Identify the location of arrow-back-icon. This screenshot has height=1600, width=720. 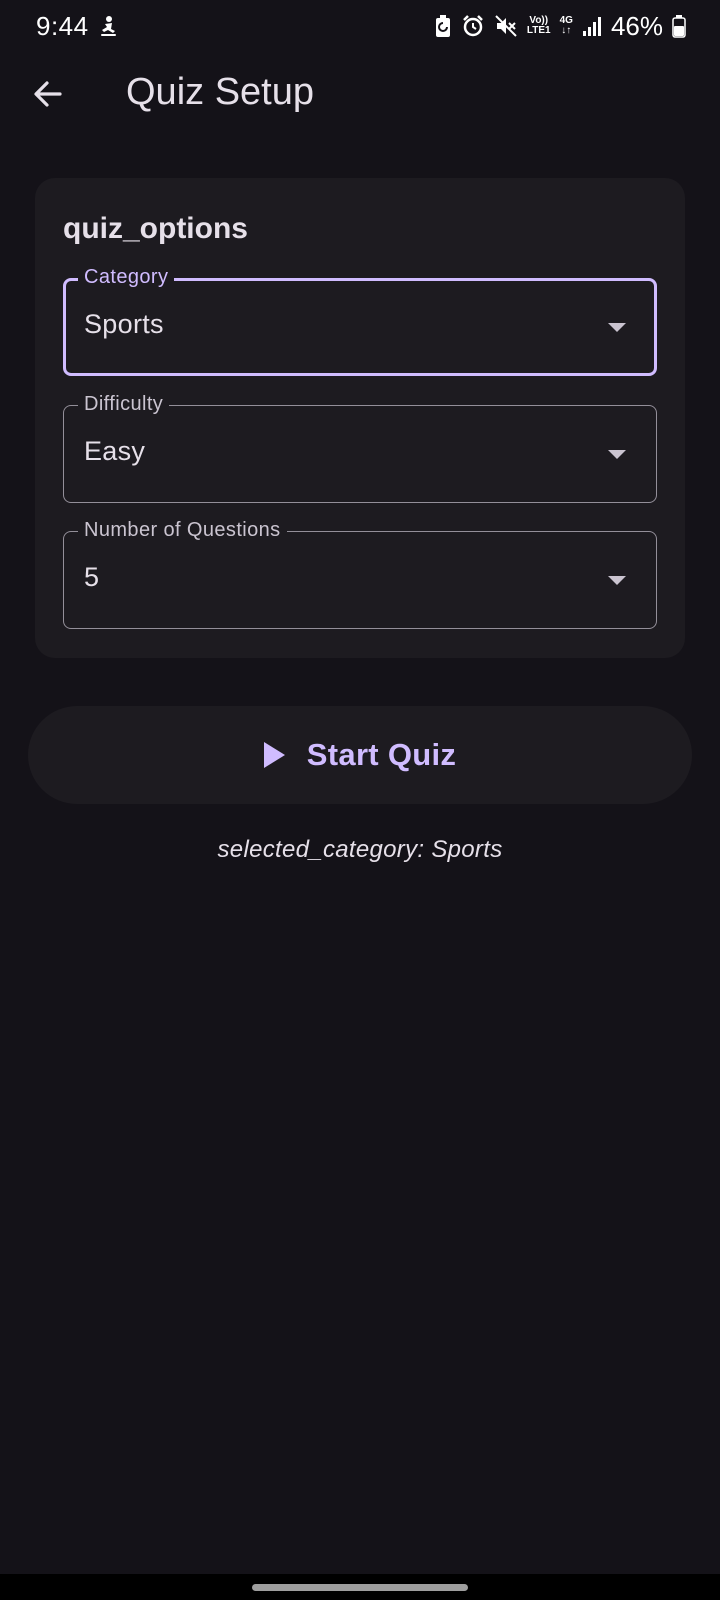
(48, 94).